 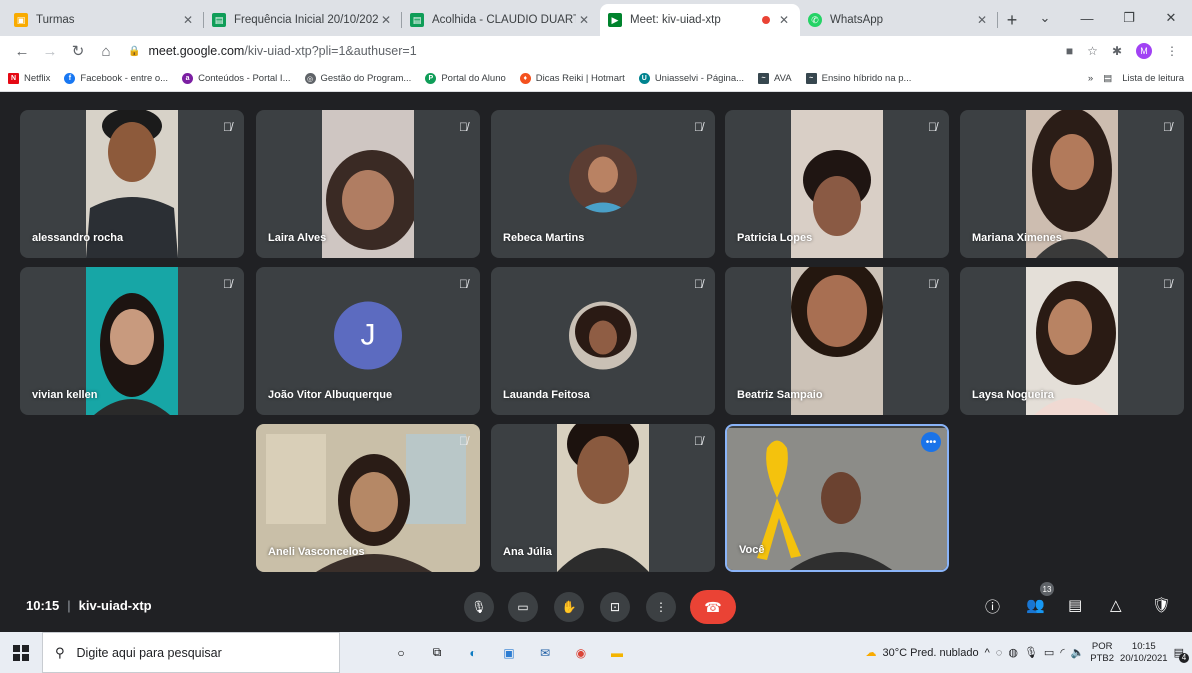 I want to click on classroom-icon: ▣, so click(x=21, y=20).